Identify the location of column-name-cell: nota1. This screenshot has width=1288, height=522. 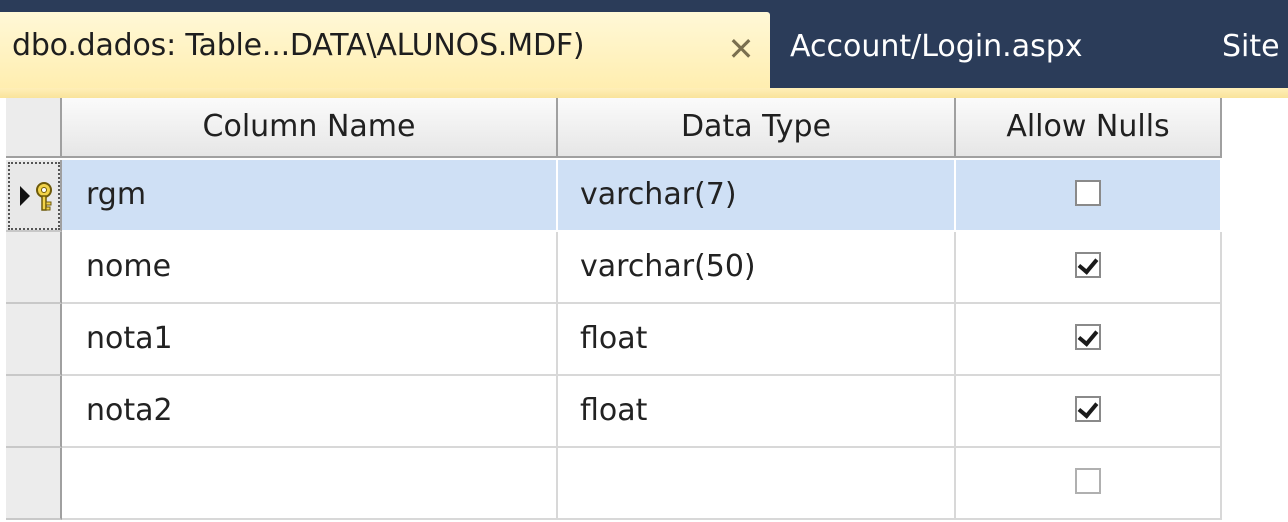
(310, 340).